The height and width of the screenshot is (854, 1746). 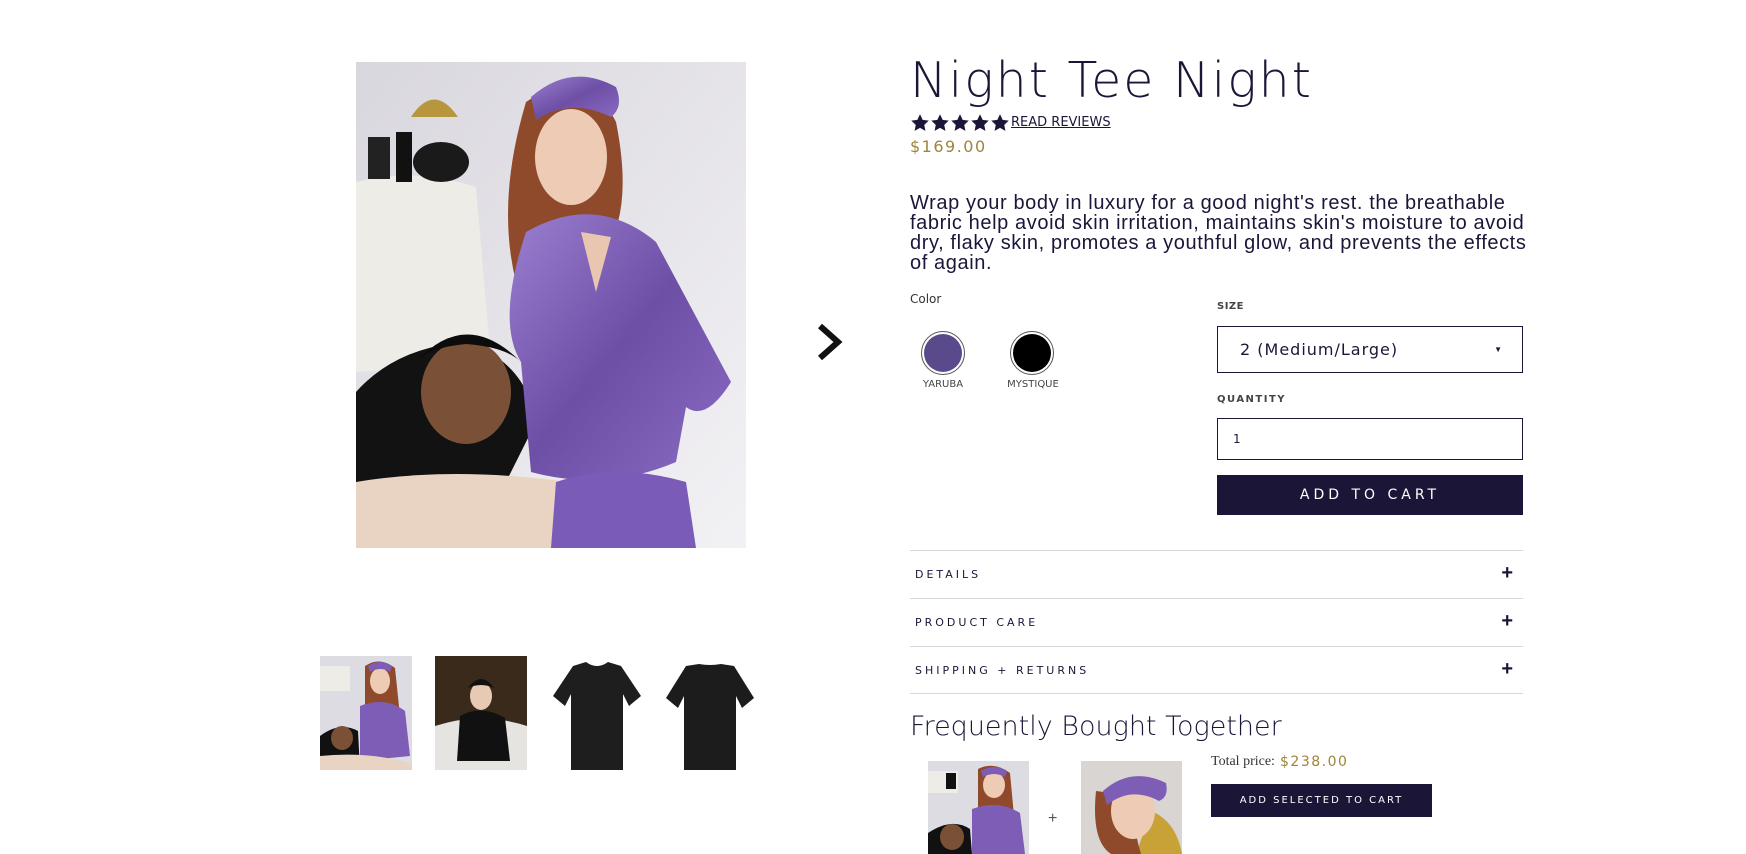 What do you see at coordinates (1061, 122) in the screenshot?
I see `read-reviews-link: READ REVIEWS` at bounding box center [1061, 122].